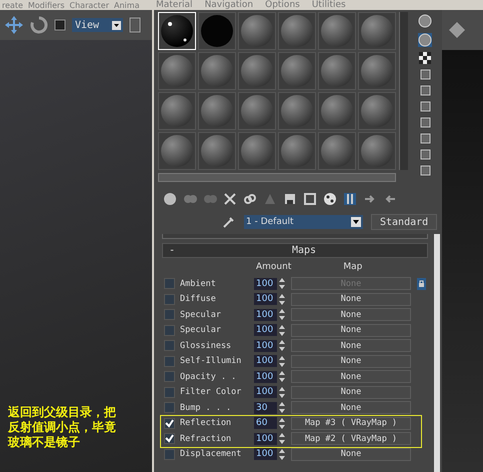 This screenshot has height=472, width=483. I want to click on map-label: Displacement, so click(211, 454).